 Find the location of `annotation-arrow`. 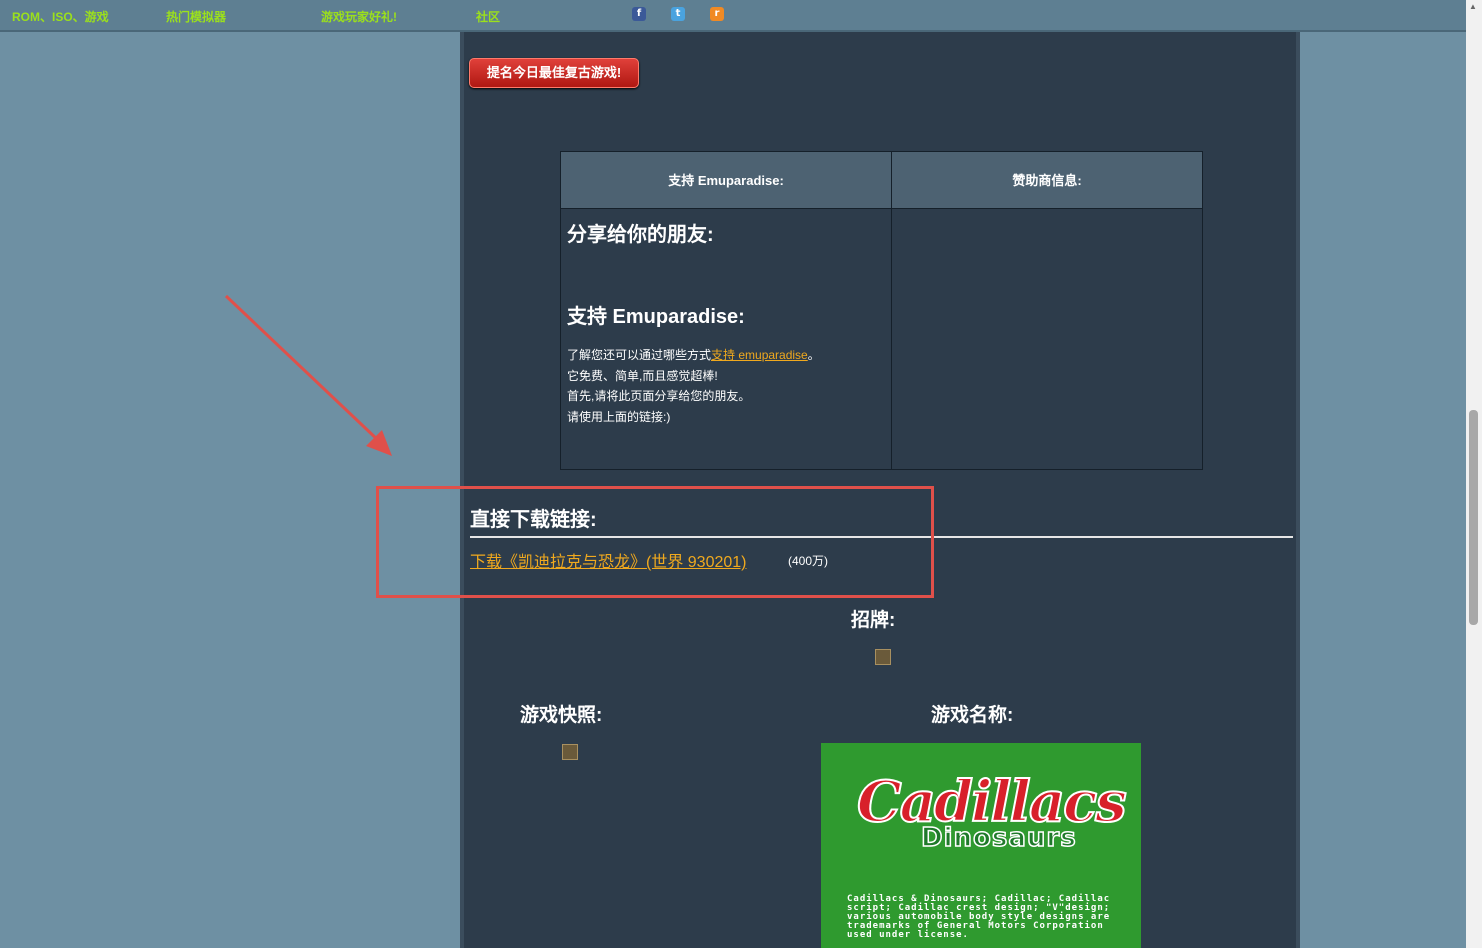

annotation-arrow is located at coordinates (308, 375).